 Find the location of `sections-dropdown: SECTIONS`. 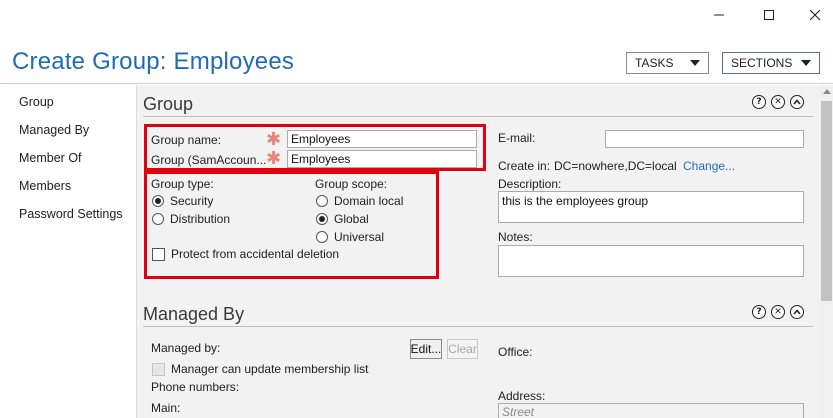

sections-dropdown: SECTIONS is located at coordinates (771, 63).